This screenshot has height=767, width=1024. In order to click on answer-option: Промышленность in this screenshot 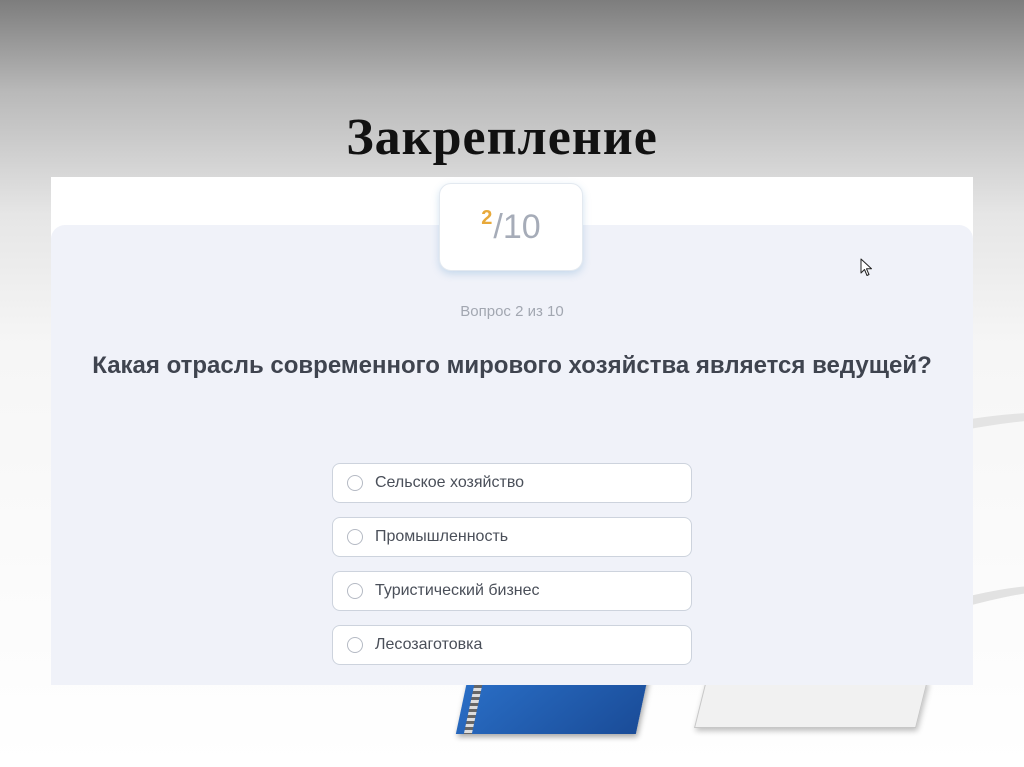, I will do `click(512, 537)`.